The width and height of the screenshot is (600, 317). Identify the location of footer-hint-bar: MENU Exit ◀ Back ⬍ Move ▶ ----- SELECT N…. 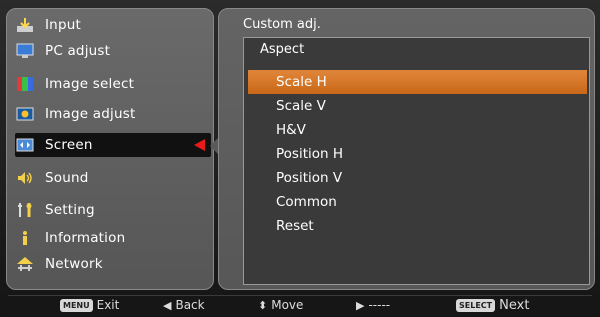
(300, 305).